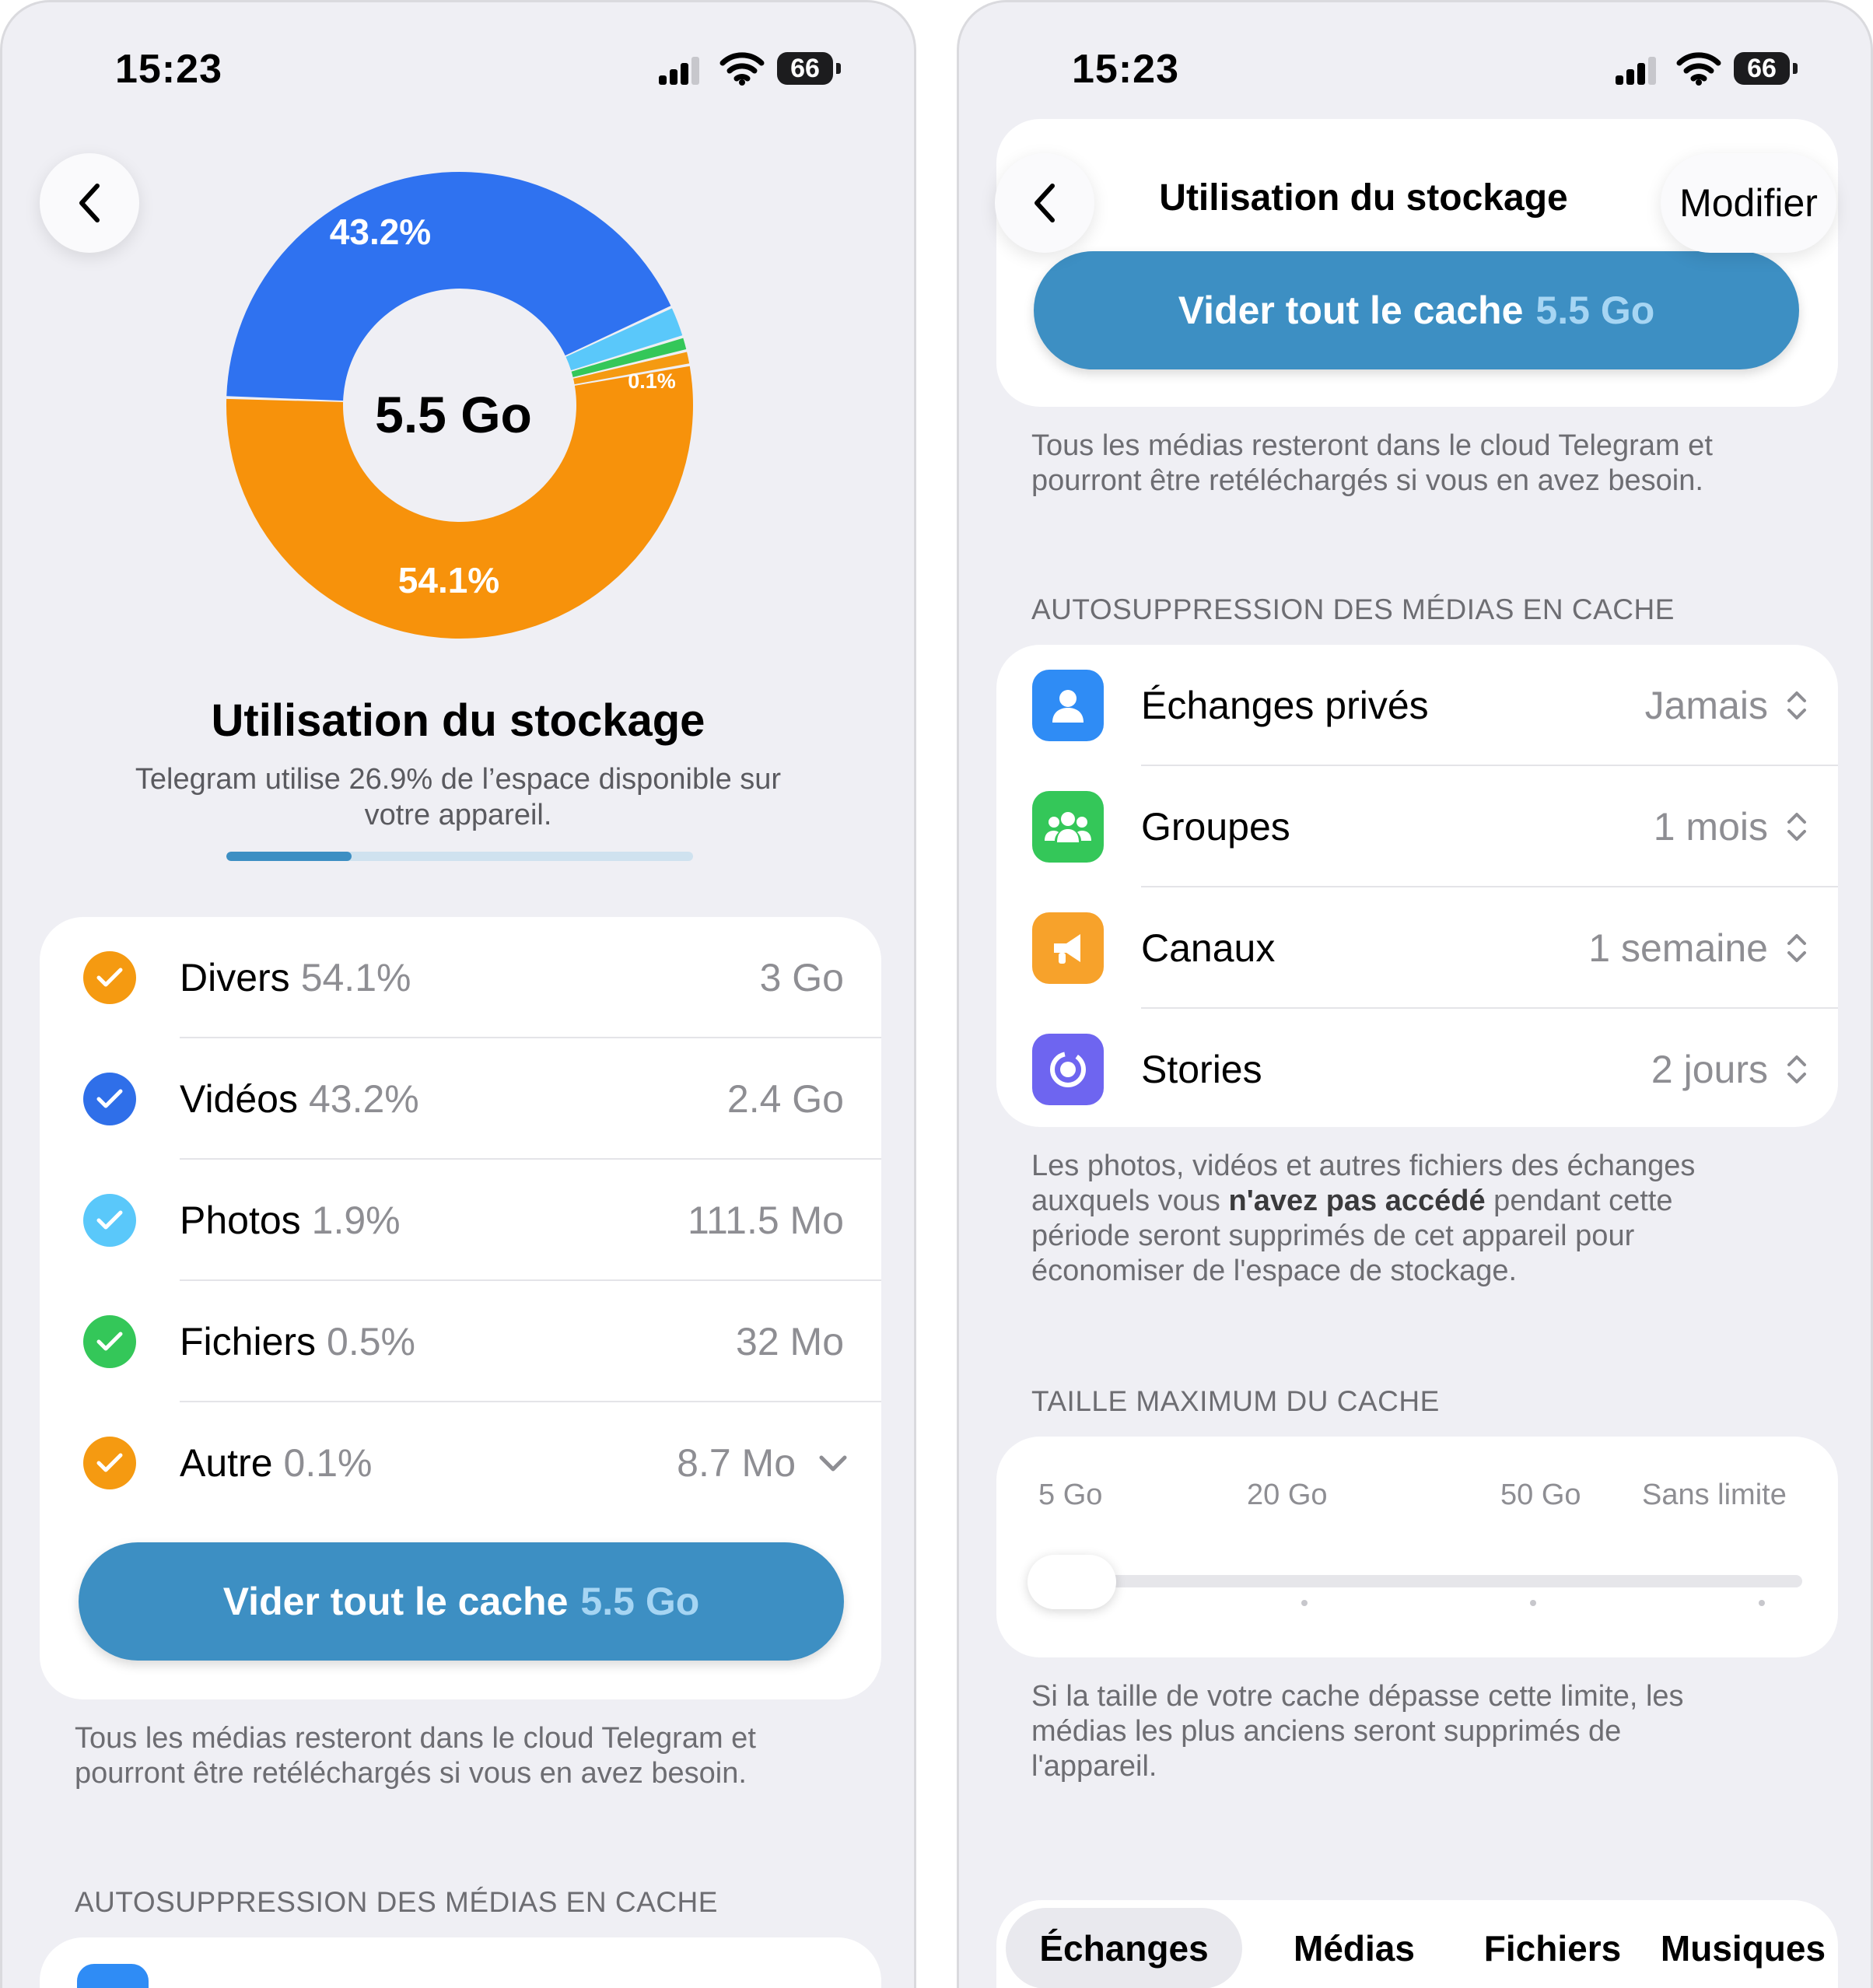  What do you see at coordinates (679, 71) in the screenshot?
I see `cellular-signal-icon` at bounding box center [679, 71].